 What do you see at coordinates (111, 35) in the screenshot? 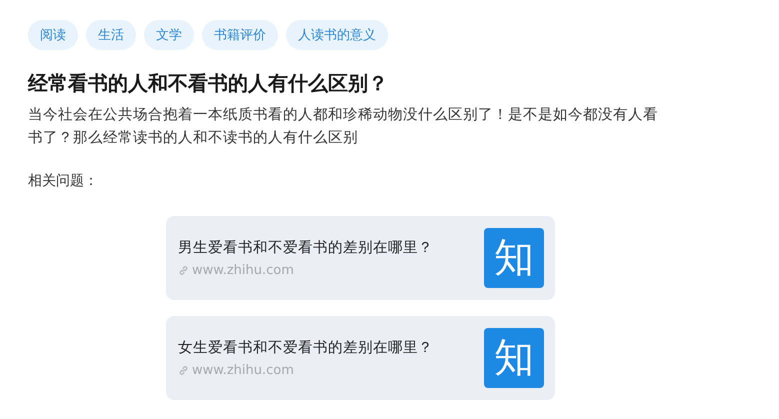
I see `topic-tag: 生活` at bounding box center [111, 35].